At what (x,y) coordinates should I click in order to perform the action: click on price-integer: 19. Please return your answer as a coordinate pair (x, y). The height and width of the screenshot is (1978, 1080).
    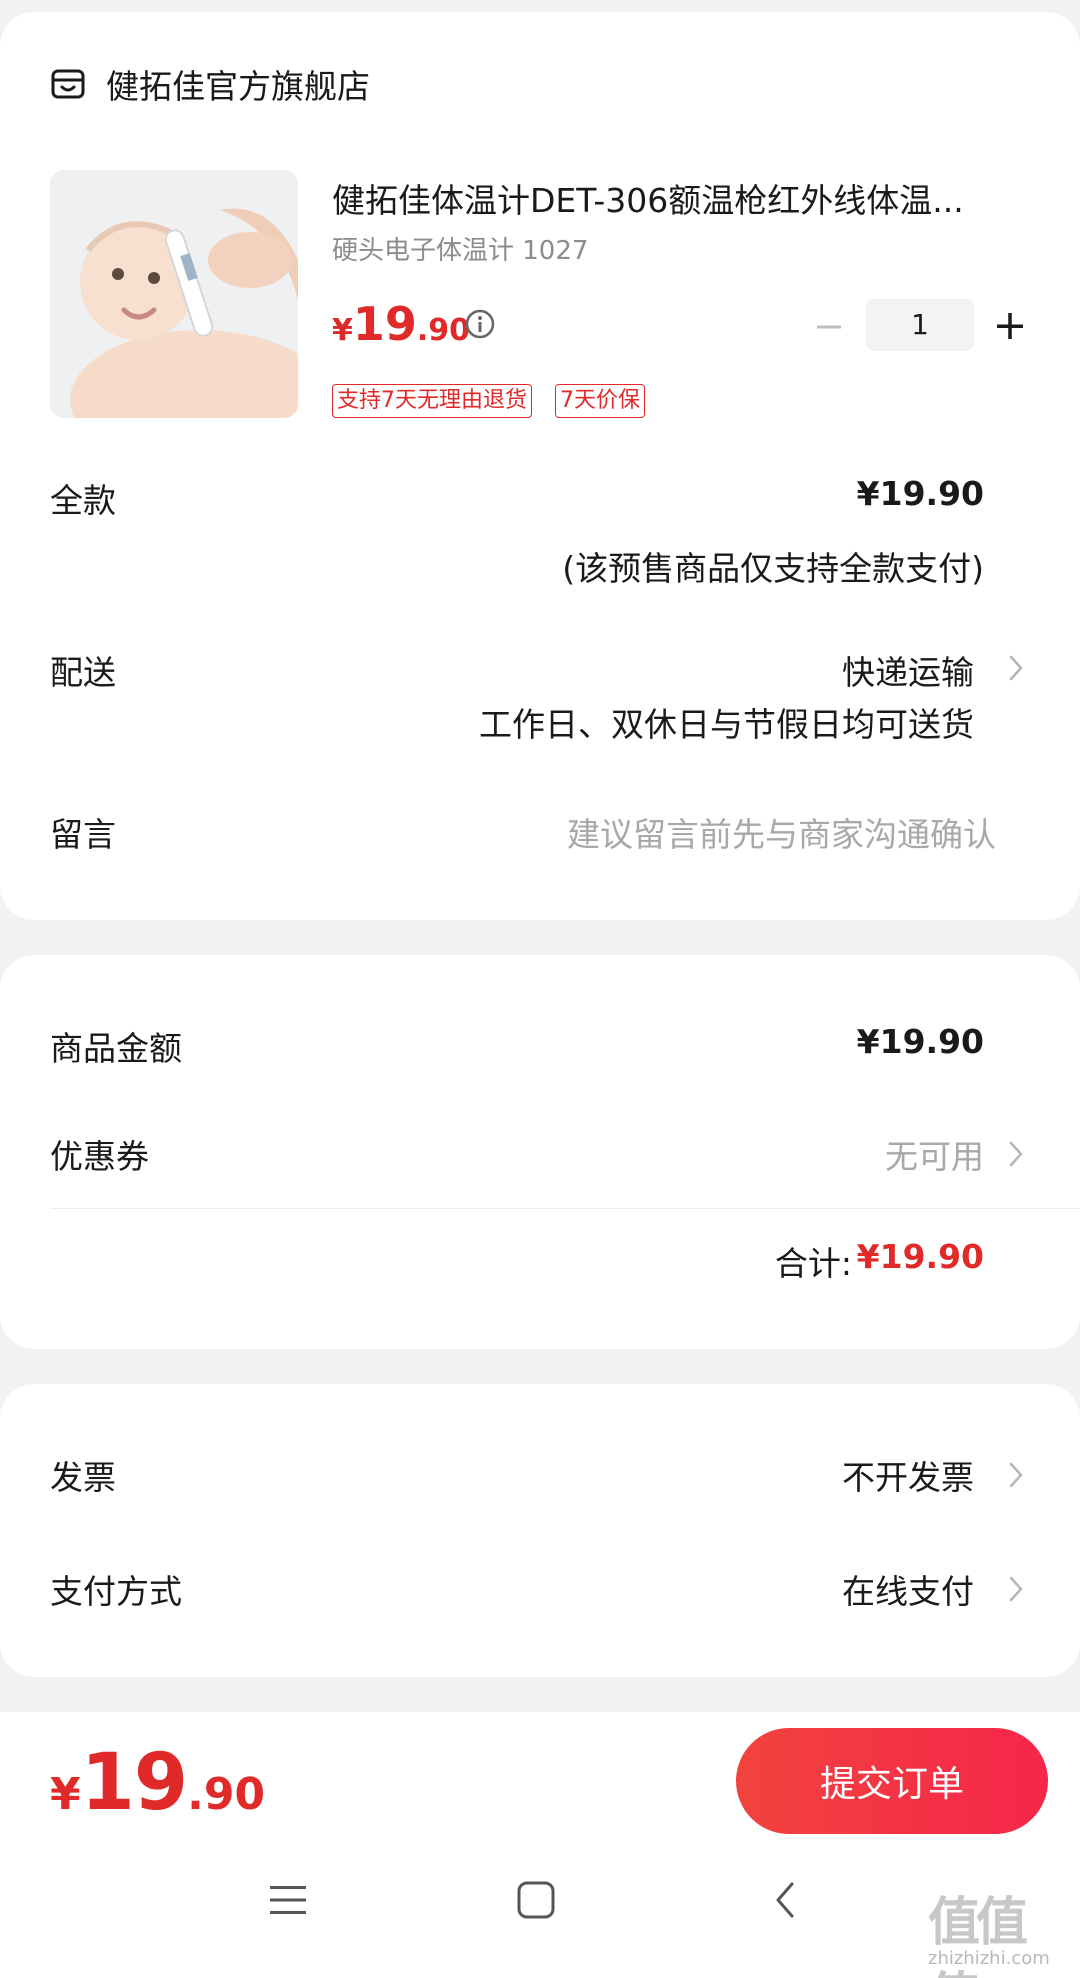
    Looking at the image, I should click on (384, 324).